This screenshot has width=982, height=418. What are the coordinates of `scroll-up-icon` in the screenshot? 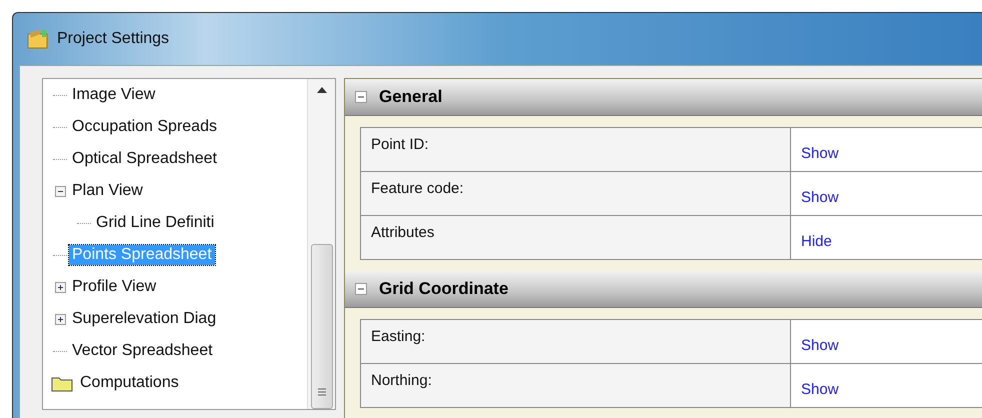 It's located at (321, 90).